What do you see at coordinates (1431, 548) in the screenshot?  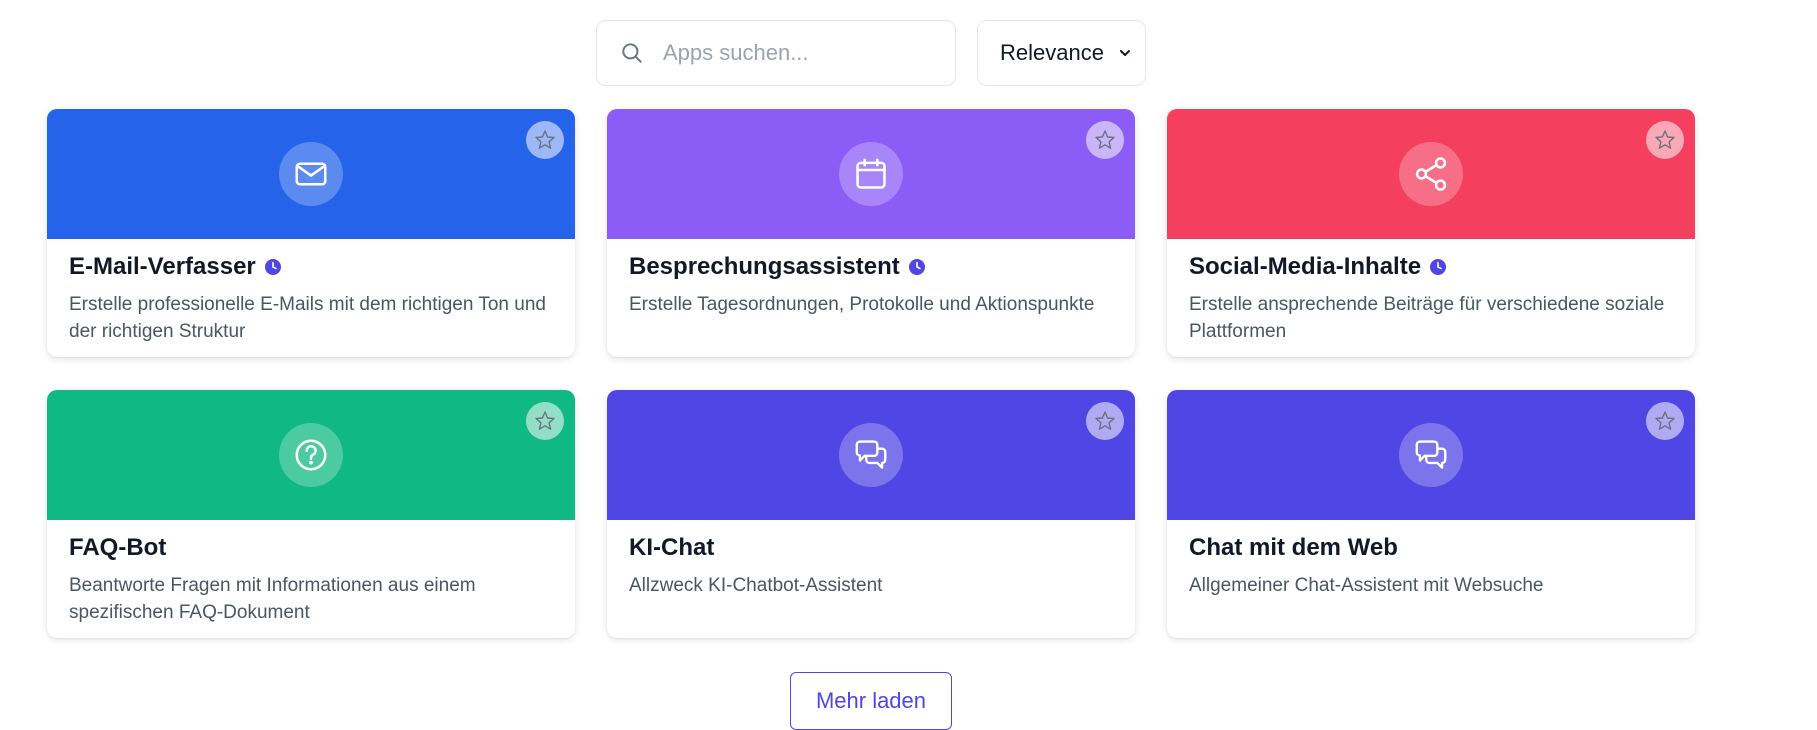 I see `card-title-row: Chat mit dem Web` at bounding box center [1431, 548].